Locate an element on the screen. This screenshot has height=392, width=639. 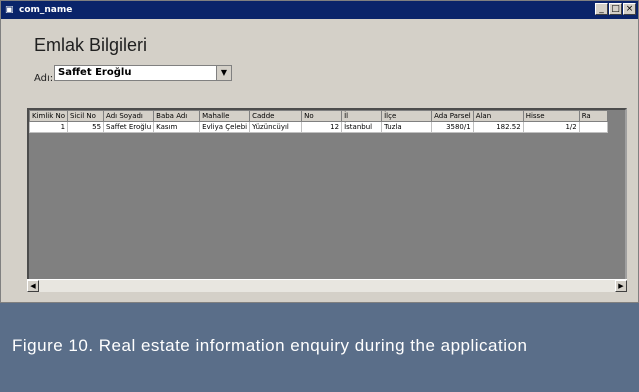
close-button: × is located at coordinates (629, 9).